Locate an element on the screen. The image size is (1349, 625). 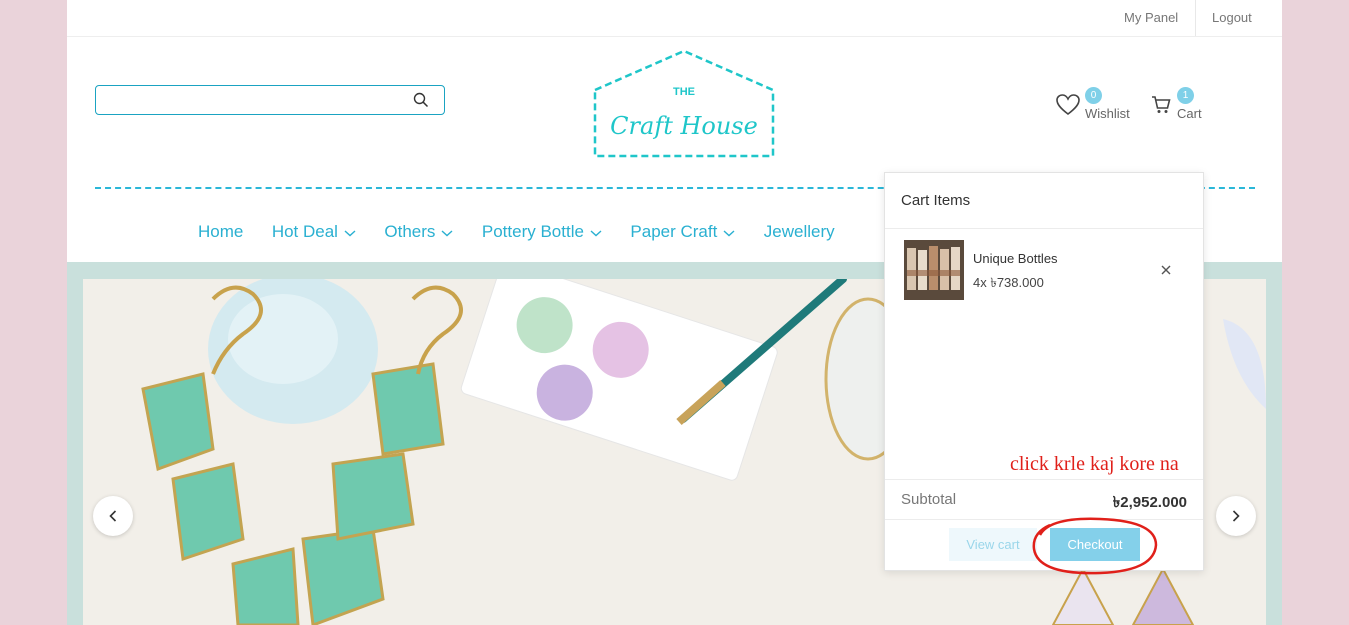
craft-house-logo: THE Craft House is located at coordinates (684, 104).